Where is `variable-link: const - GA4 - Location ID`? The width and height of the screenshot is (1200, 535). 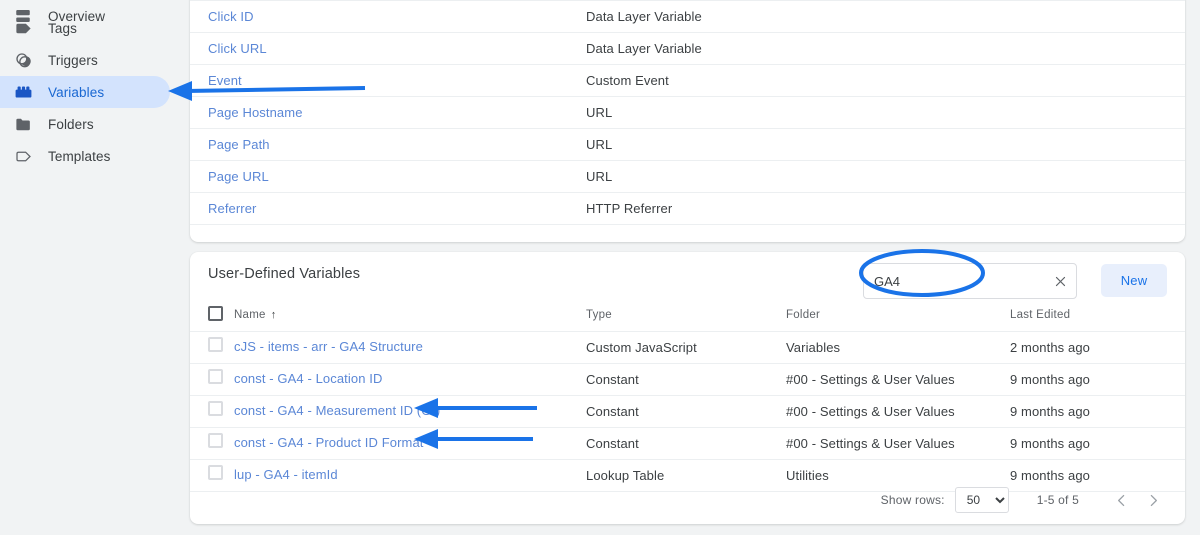
variable-link: const - GA4 - Location ID is located at coordinates (308, 378).